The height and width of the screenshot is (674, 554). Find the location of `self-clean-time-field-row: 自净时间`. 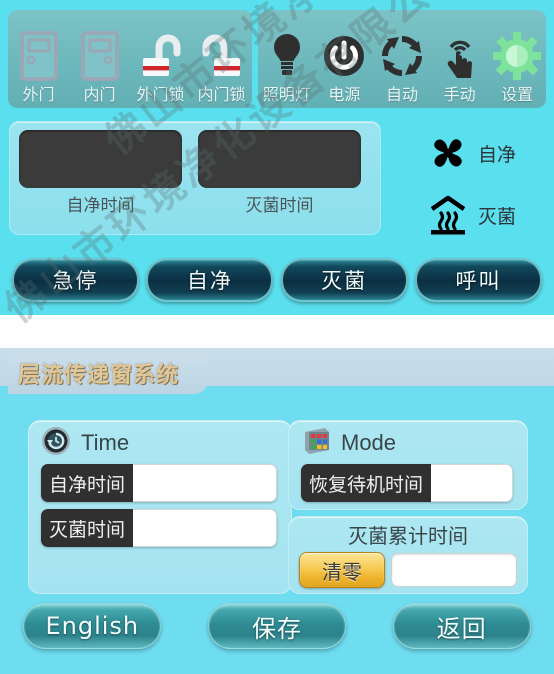

self-clean-time-field-row: 自净时间 is located at coordinates (159, 483).